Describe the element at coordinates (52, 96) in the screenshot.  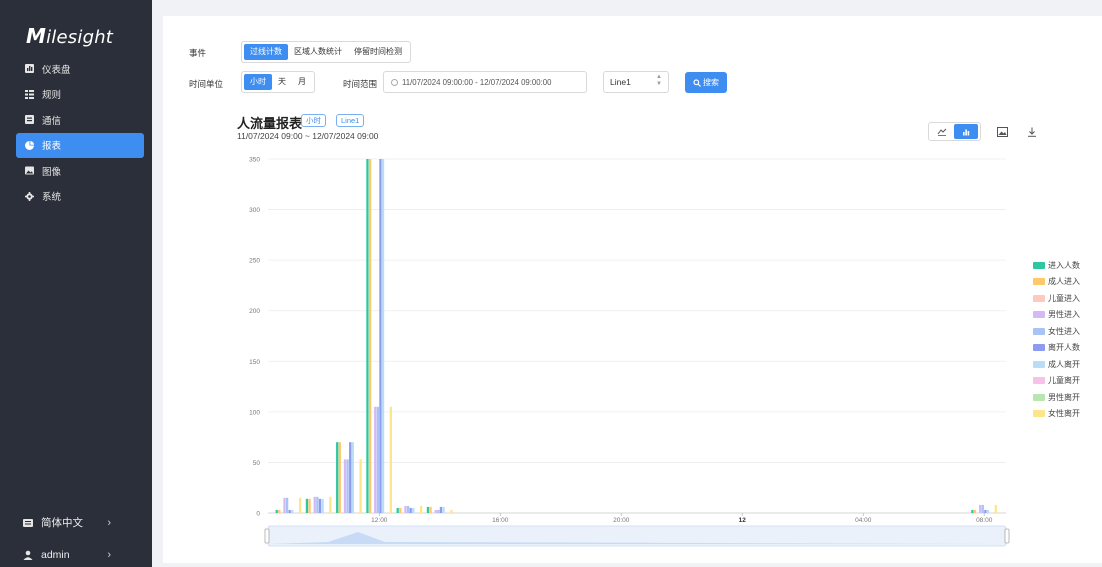
I see `sidebar-item-label: 规则` at that location.